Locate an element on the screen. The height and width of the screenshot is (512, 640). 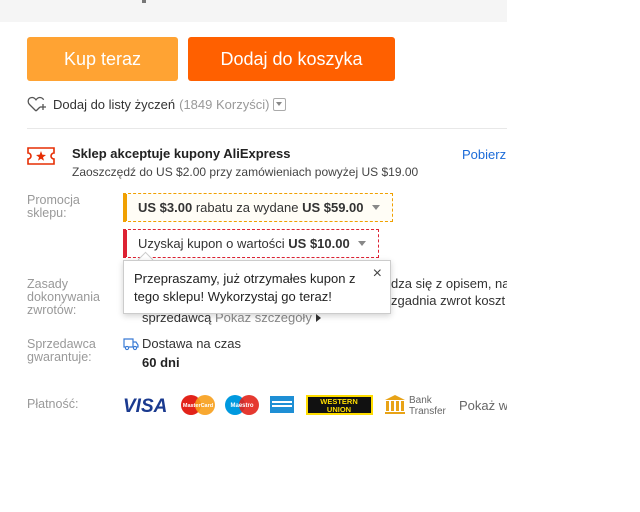
bank-transfer-logo: Bank Transfer is located at coordinates (416, 406).